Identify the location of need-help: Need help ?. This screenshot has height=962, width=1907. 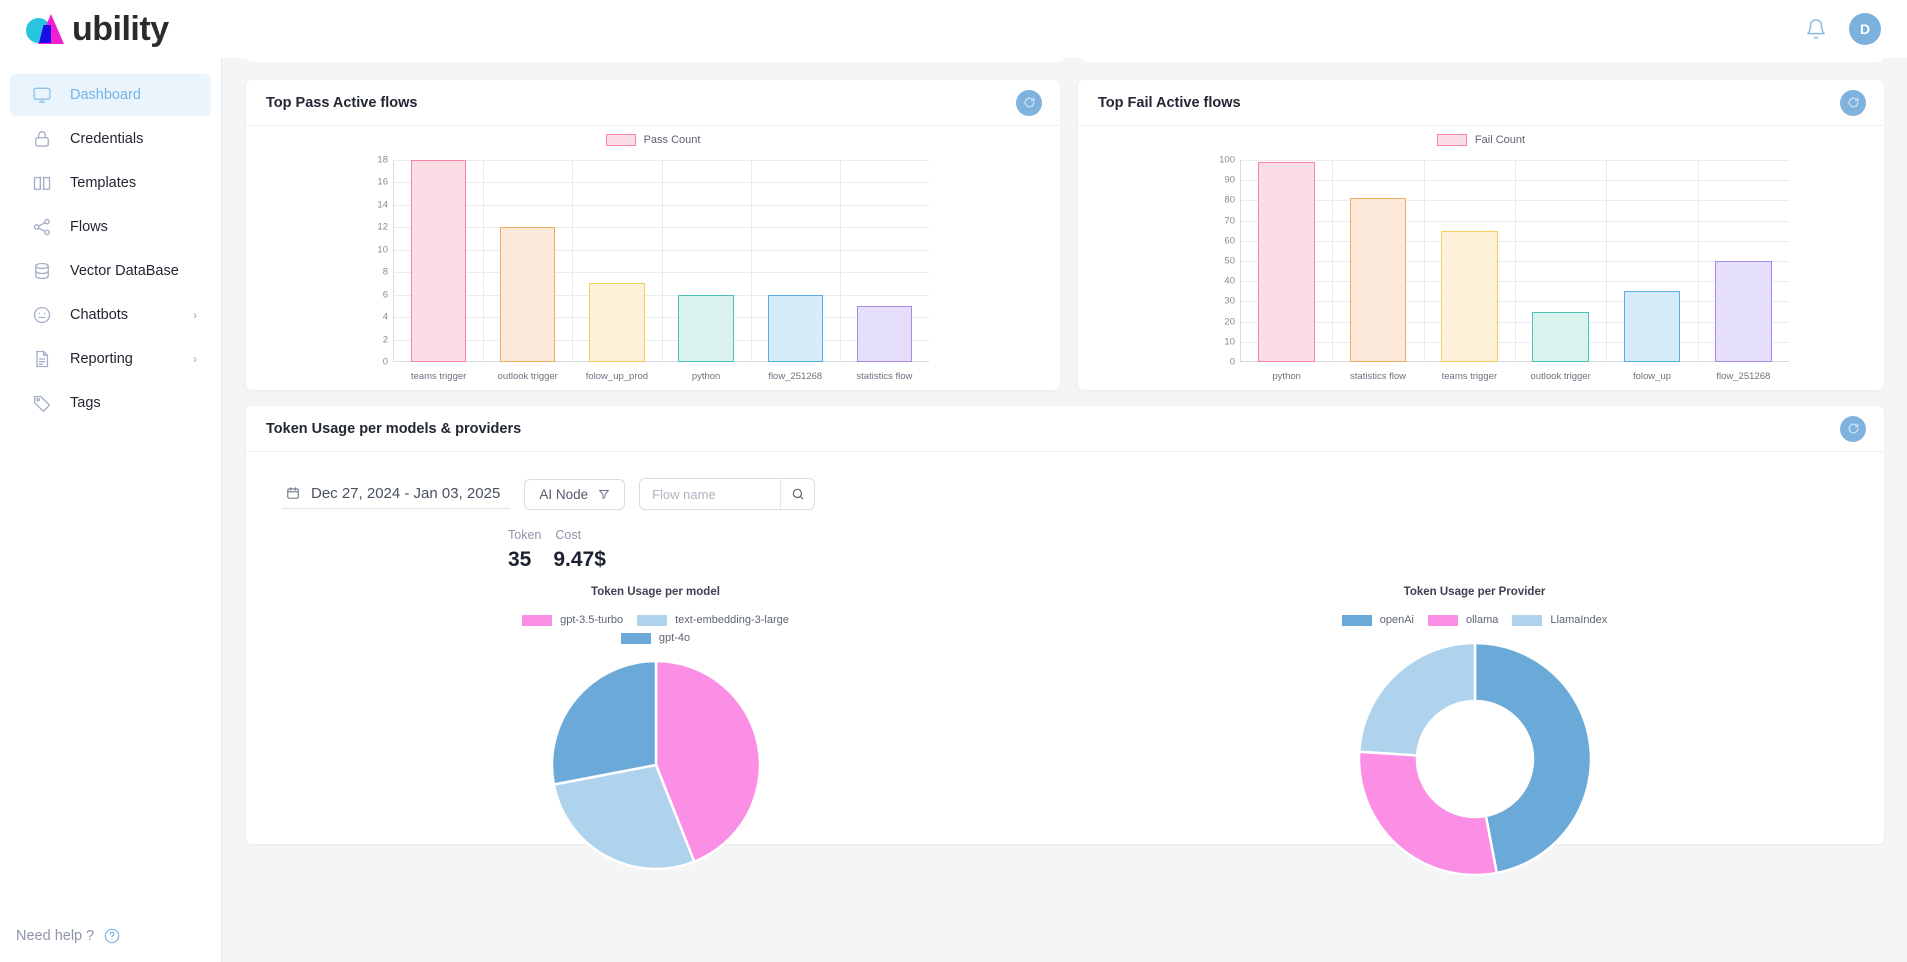
(68, 936).